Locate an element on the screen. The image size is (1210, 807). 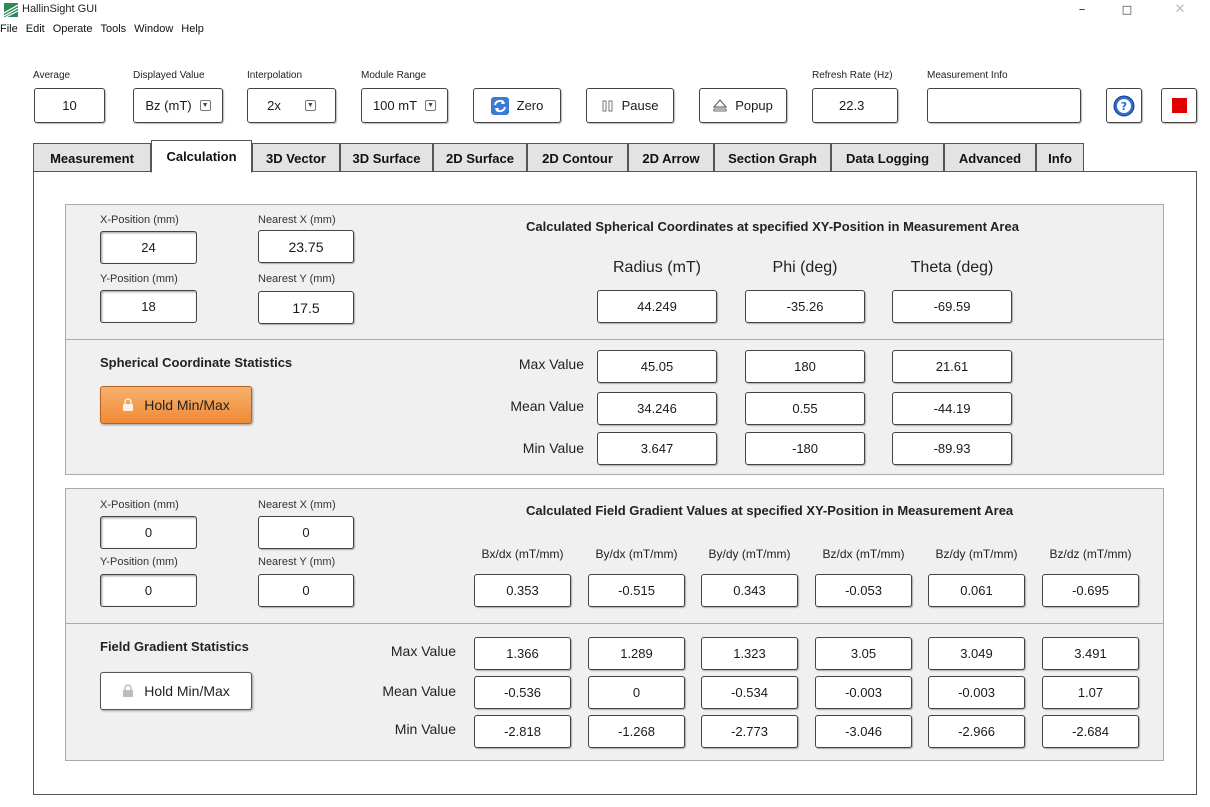
theta-mean: -44.19 is located at coordinates (952, 408).